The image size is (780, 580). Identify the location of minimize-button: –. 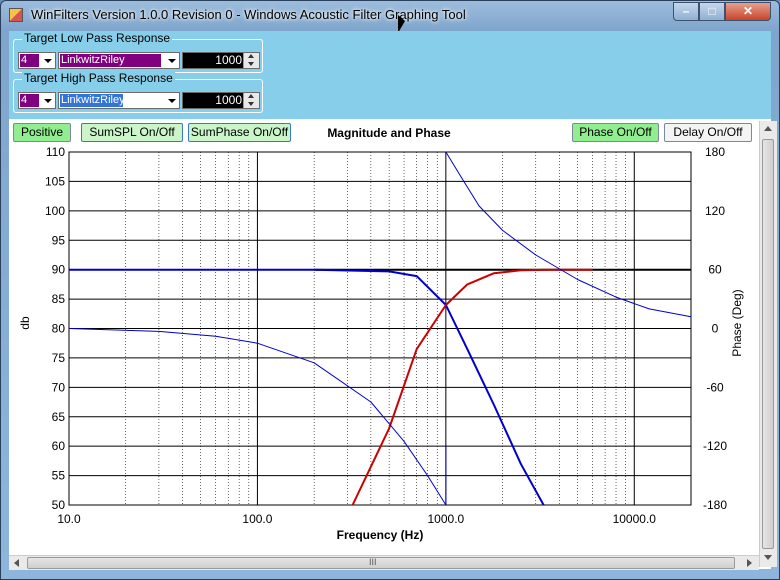
(686, 11).